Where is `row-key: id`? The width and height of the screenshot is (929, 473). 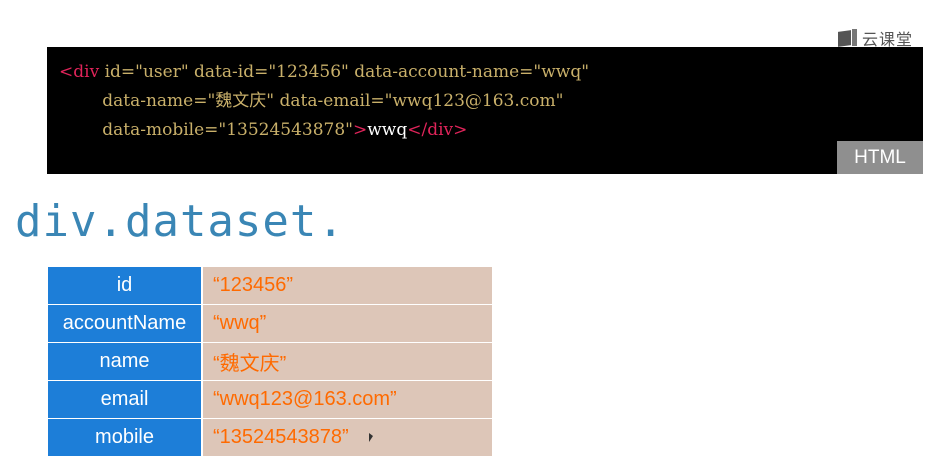
row-key: id is located at coordinates (125, 286).